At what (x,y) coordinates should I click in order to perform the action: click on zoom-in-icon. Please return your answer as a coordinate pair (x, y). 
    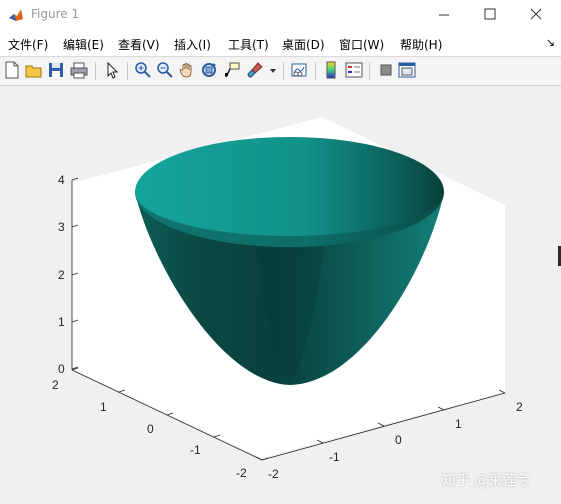
    Looking at the image, I should click on (143, 70).